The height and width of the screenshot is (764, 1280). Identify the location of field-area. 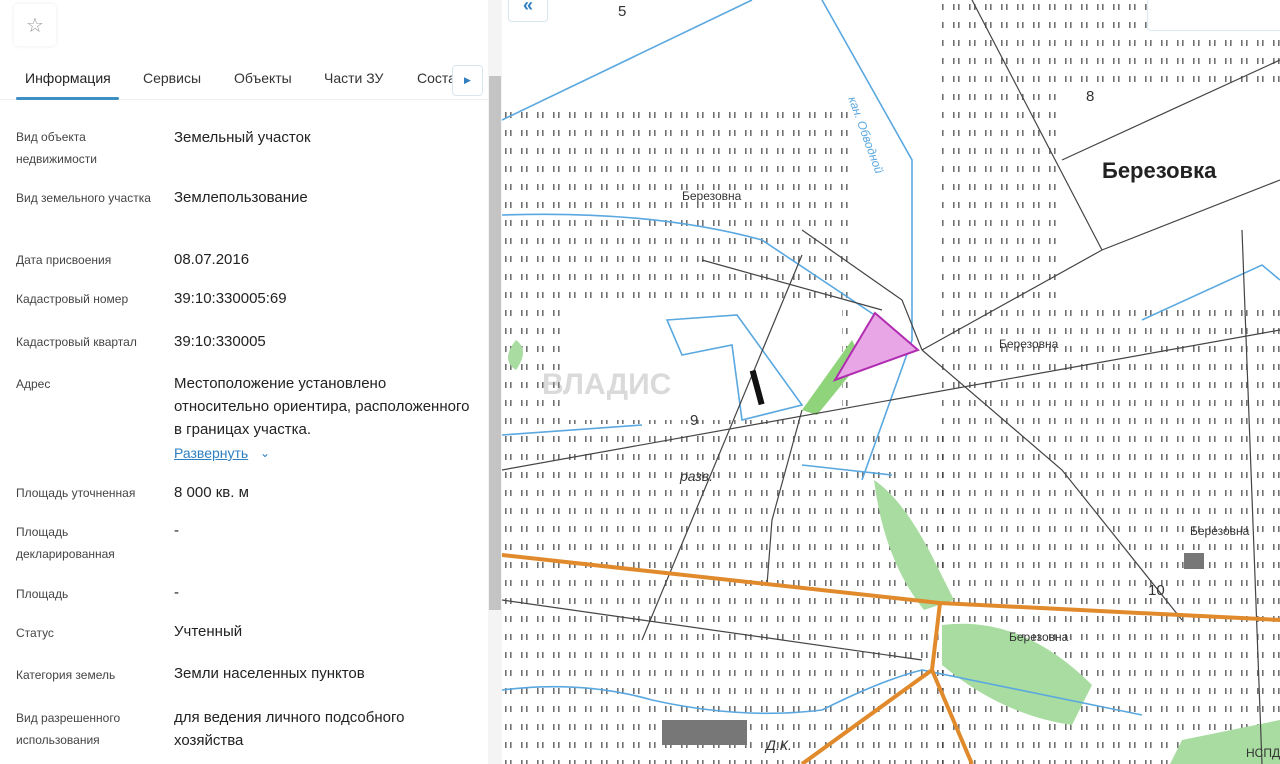
(1171, 195).